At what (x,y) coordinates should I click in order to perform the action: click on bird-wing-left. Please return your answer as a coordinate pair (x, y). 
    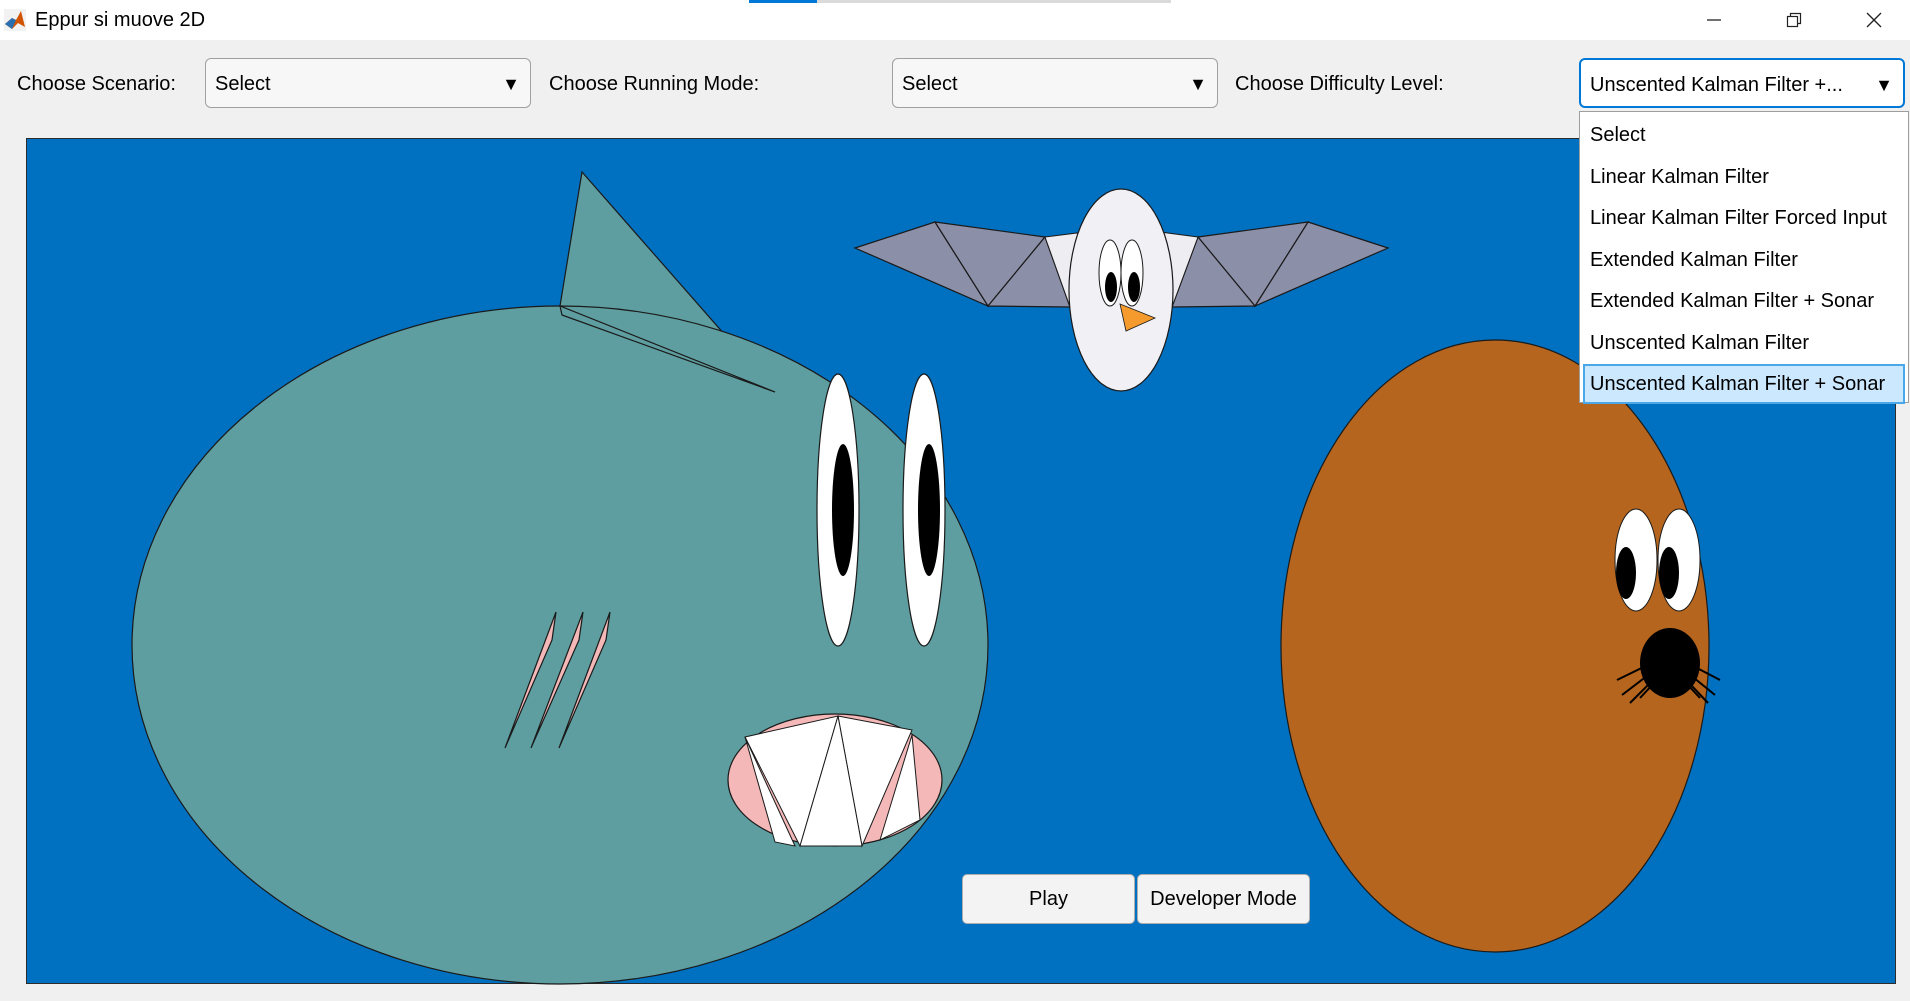
    Looking at the image, I should click on (962, 264).